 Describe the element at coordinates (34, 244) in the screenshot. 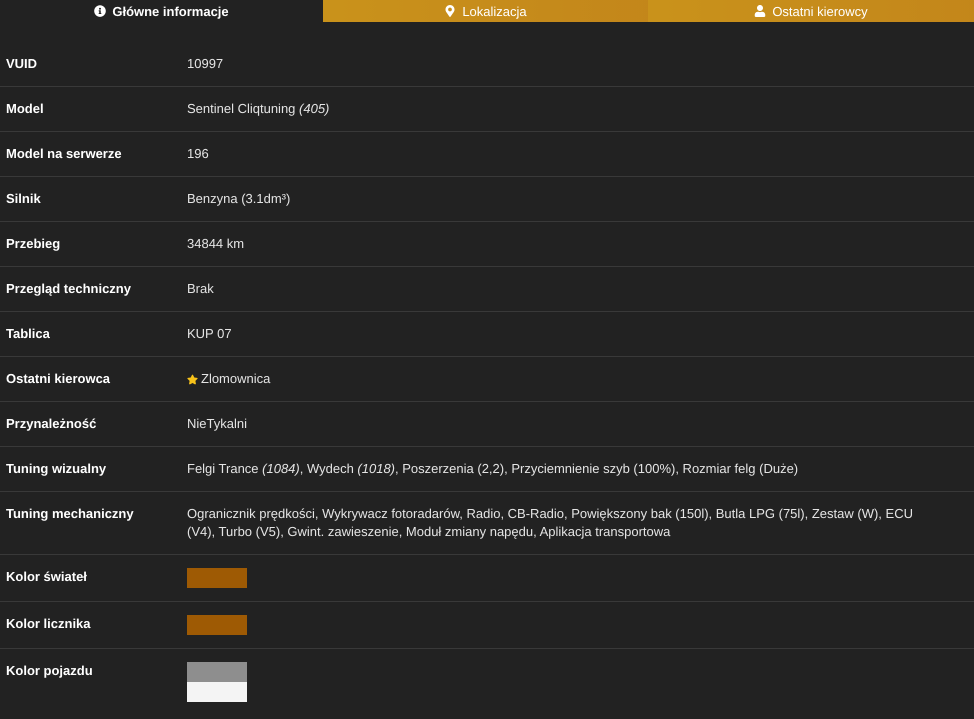

I see `row-label: Przebieg` at that location.